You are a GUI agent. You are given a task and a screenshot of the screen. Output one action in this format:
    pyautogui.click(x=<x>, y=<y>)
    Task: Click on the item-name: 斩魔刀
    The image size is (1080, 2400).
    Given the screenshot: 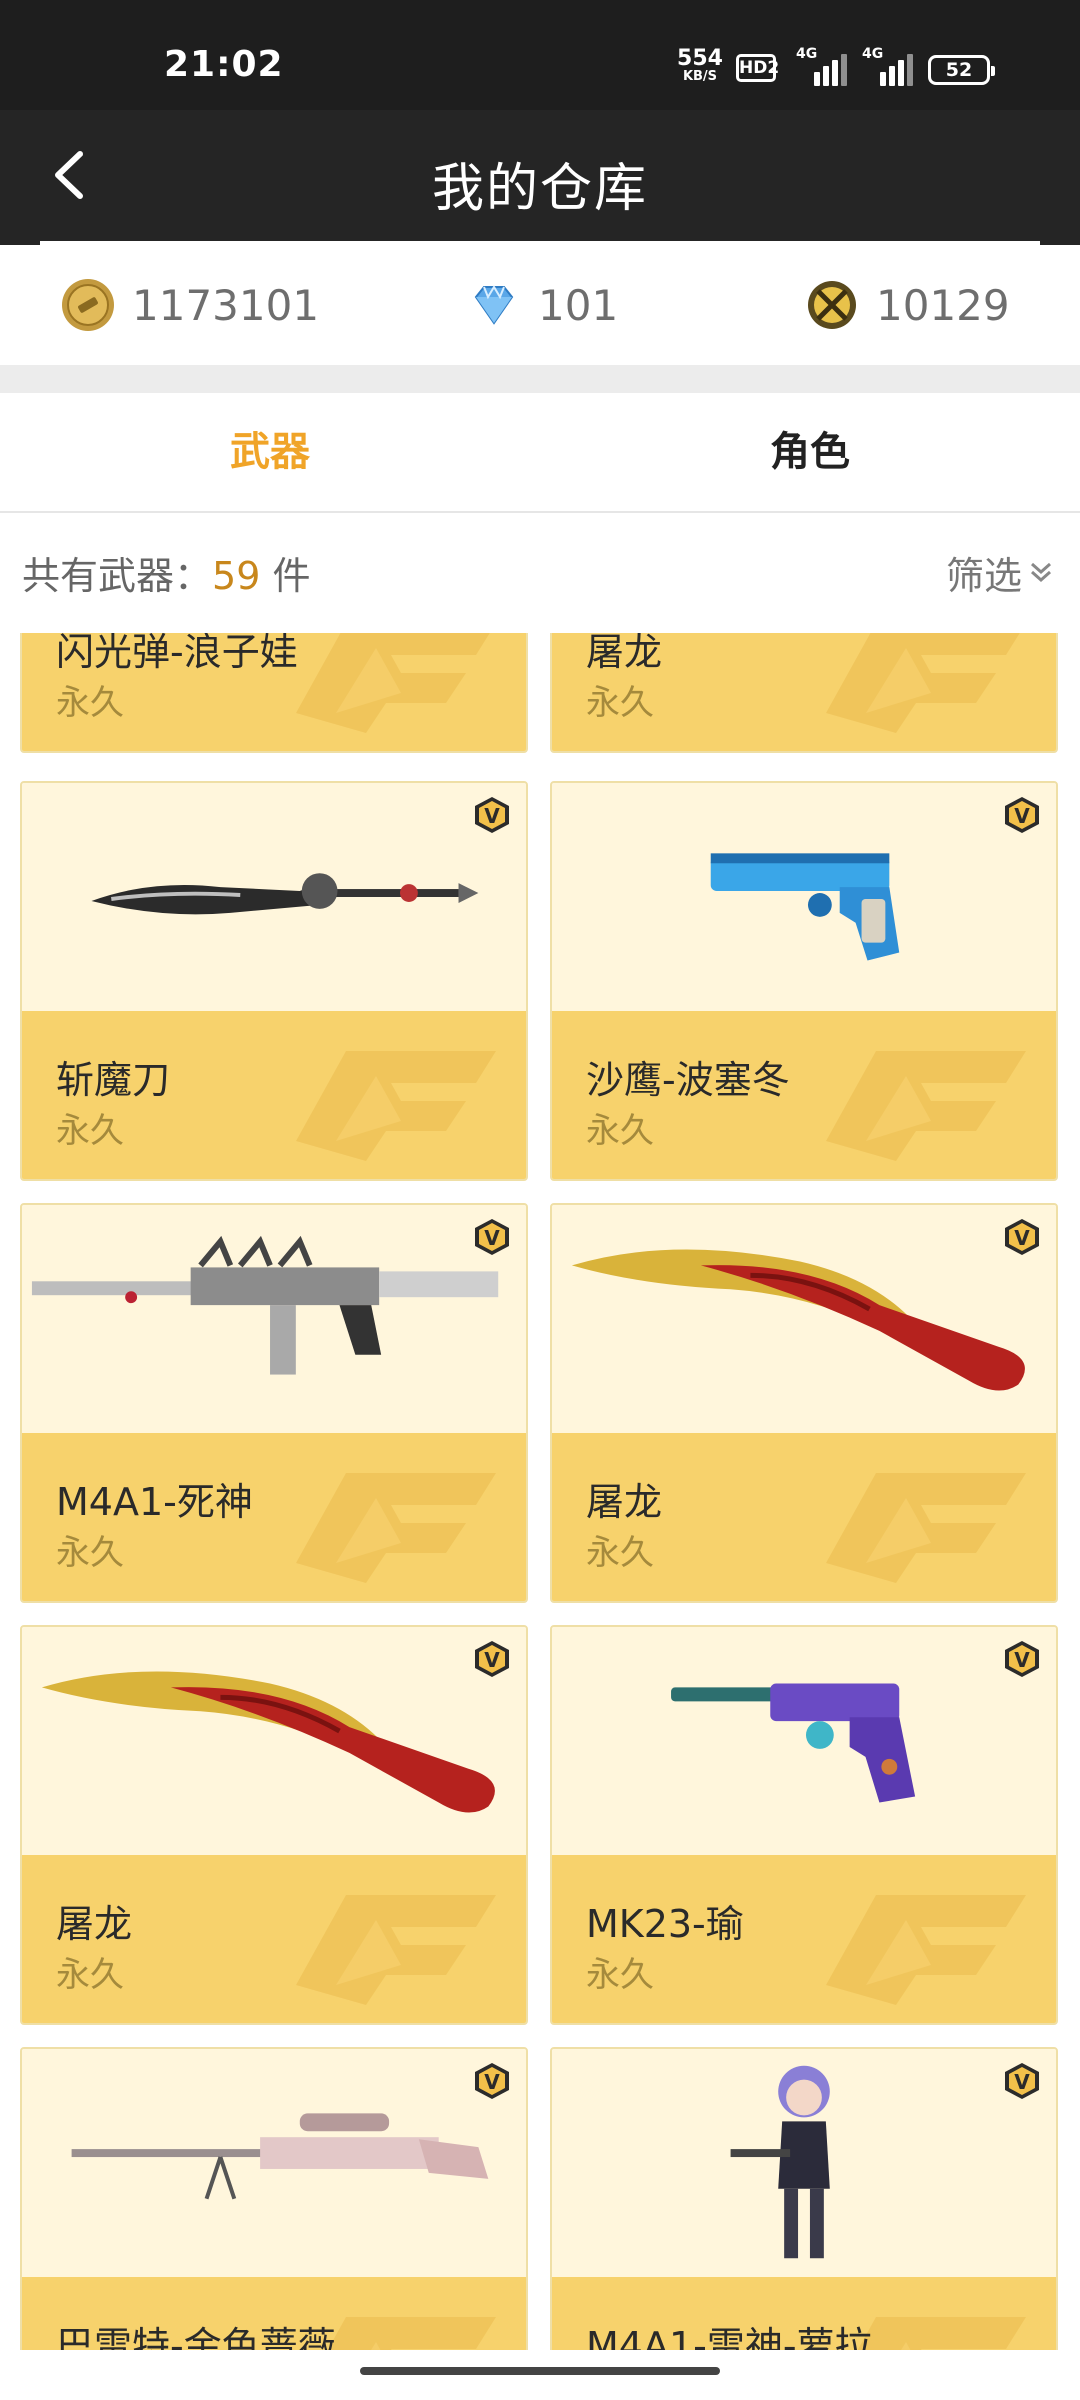 What is the action you would take?
    pyautogui.click(x=113, y=1080)
    